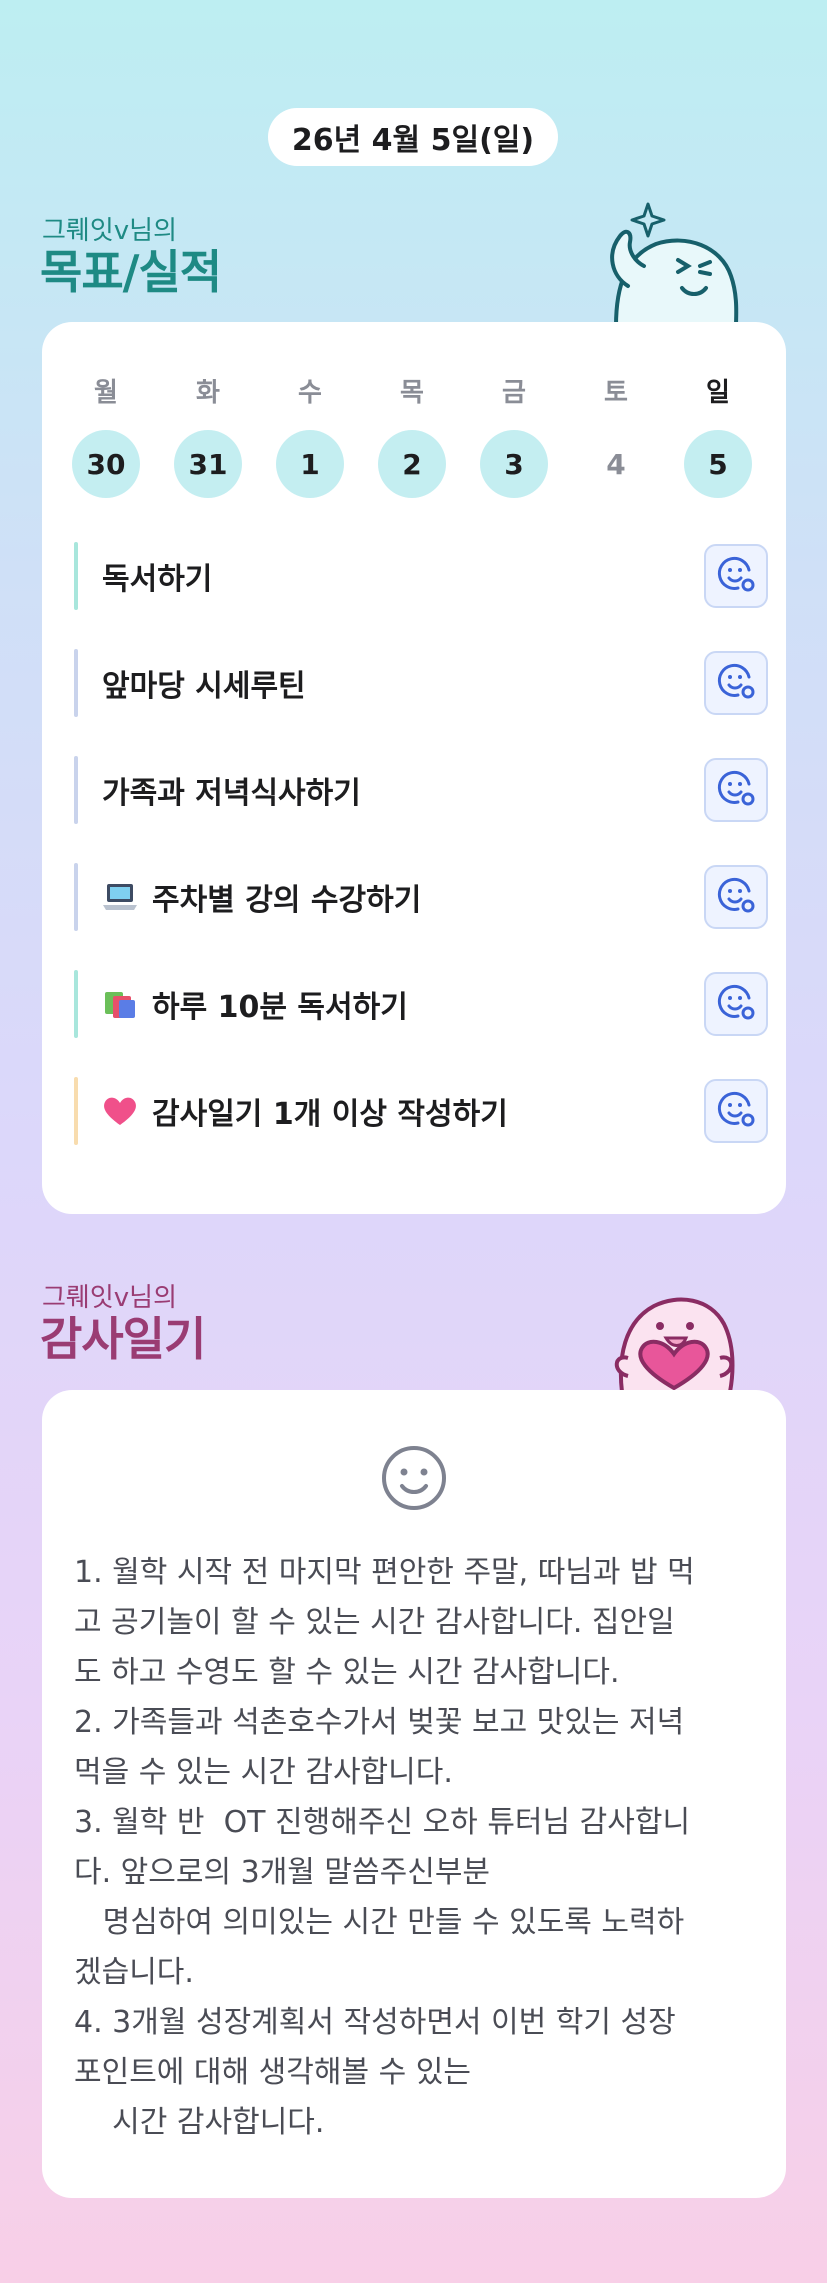 The width and height of the screenshot is (827, 2283). Describe the element at coordinates (718, 393) in the screenshot. I see `day-label: 일` at that location.